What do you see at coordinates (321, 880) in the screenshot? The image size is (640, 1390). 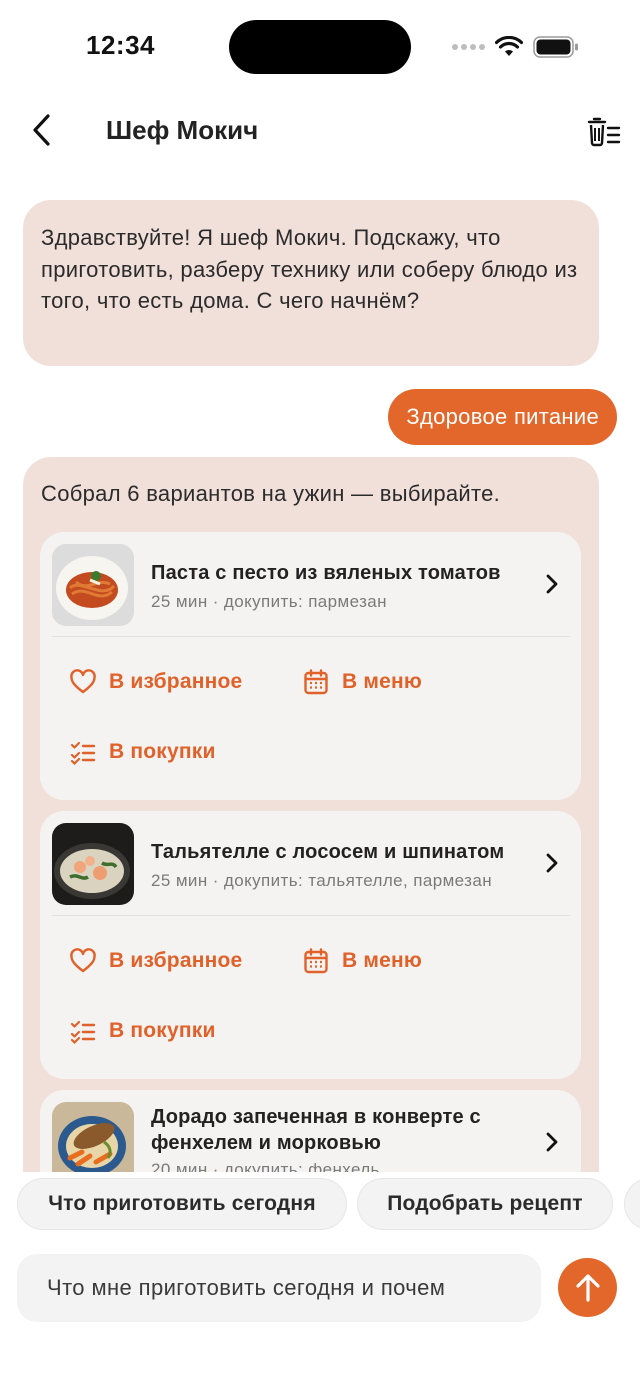 I see `recipe-meta: 25 мин · докупить: тальятелле, пармезан` at bounding box center [321, 880].